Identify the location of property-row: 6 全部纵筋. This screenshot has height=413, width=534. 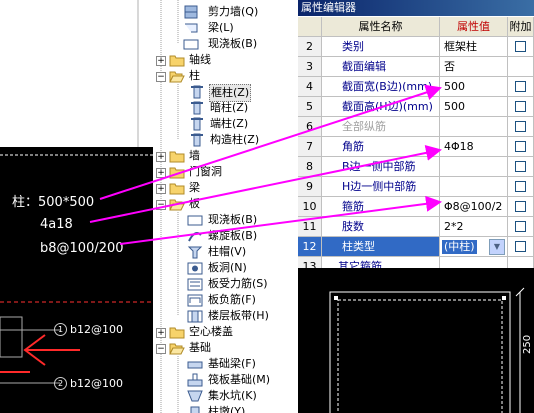
(416, 127).